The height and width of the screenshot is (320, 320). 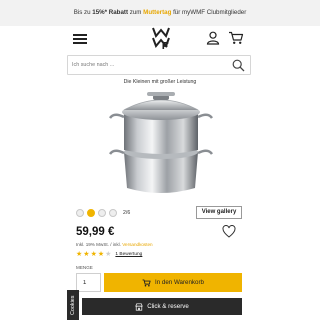 I want to click on search-icon, so click(x=238, y=65).